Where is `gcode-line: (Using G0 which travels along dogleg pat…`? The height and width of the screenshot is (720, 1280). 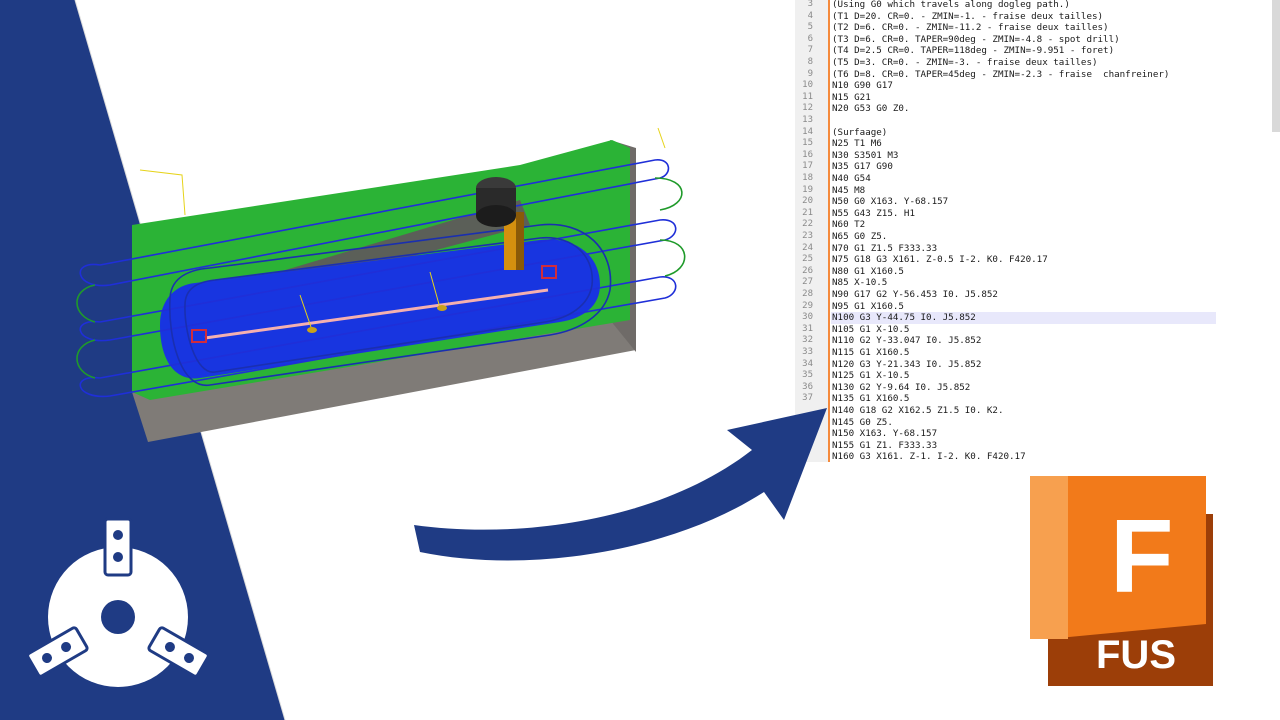
gcode-line: (Using G0 which travels along dogleg pat… is located at coordinates (1023, 5).